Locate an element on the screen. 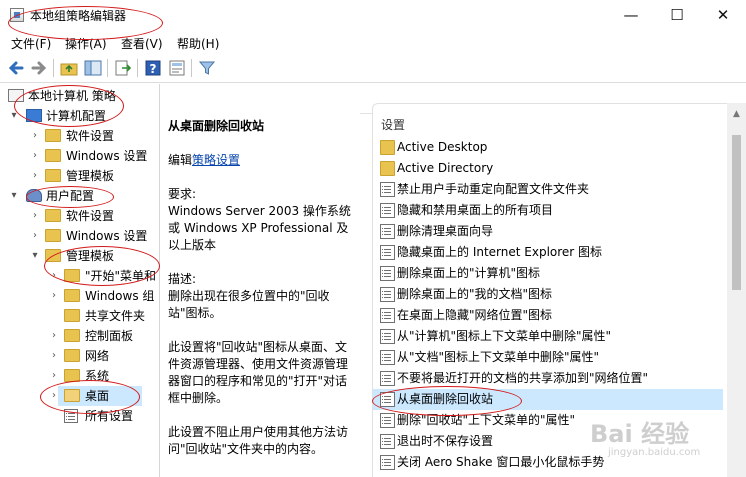  properties-icon is located at coordinates (177, 68).